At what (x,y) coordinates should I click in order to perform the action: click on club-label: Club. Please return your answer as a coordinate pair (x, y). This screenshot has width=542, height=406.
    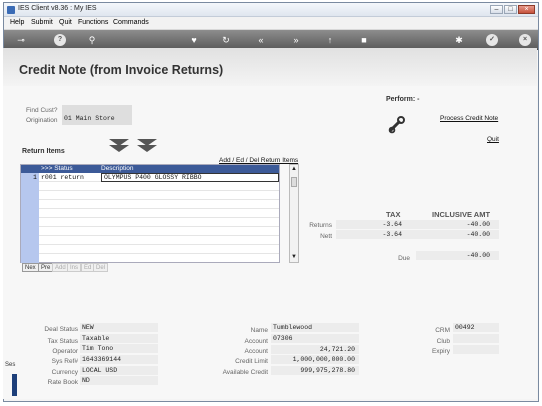
    Looking at the image, I should click on (443, 341).